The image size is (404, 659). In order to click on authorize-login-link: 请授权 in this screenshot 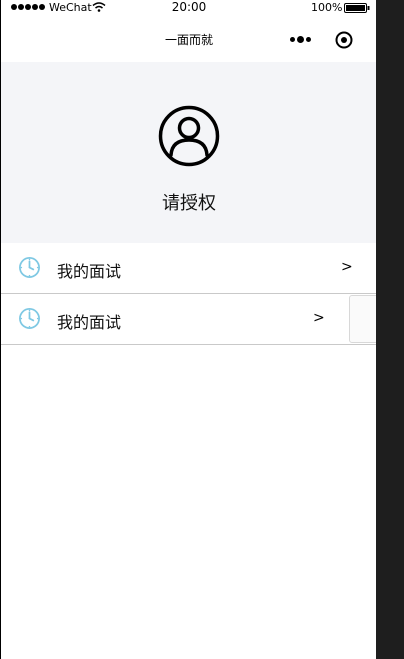, I will do `click(188, 202)`.